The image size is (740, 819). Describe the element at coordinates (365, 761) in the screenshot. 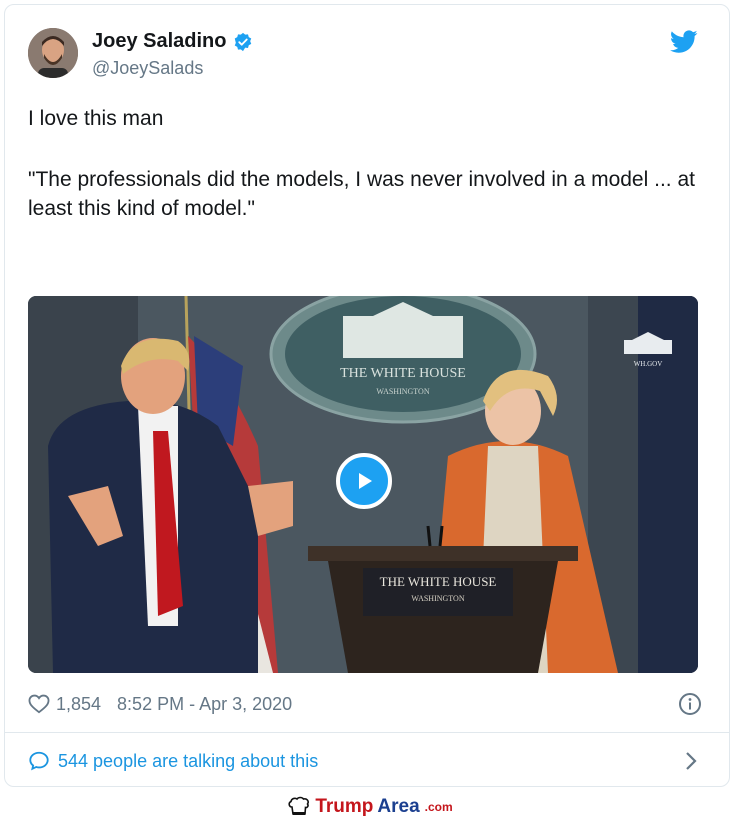

I see `conversation-link: 544 people are talking about this` at that location.